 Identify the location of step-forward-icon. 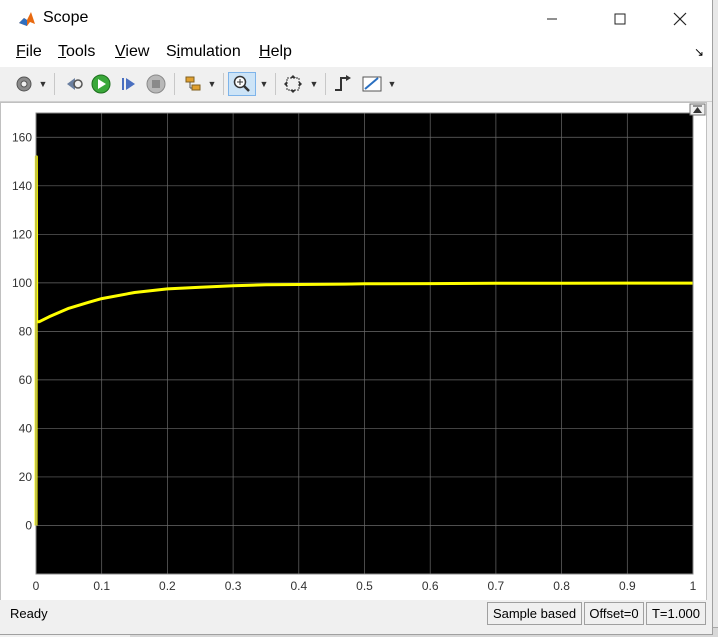
(128, 84).